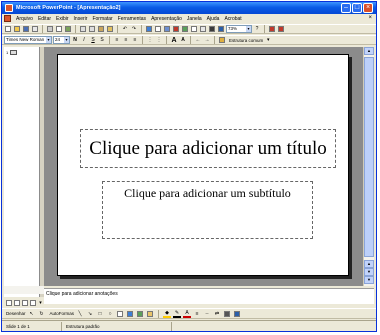 This screenshot has width=380, height=335. I want to click on select-objects-icon: ↖, so click(32, 314).